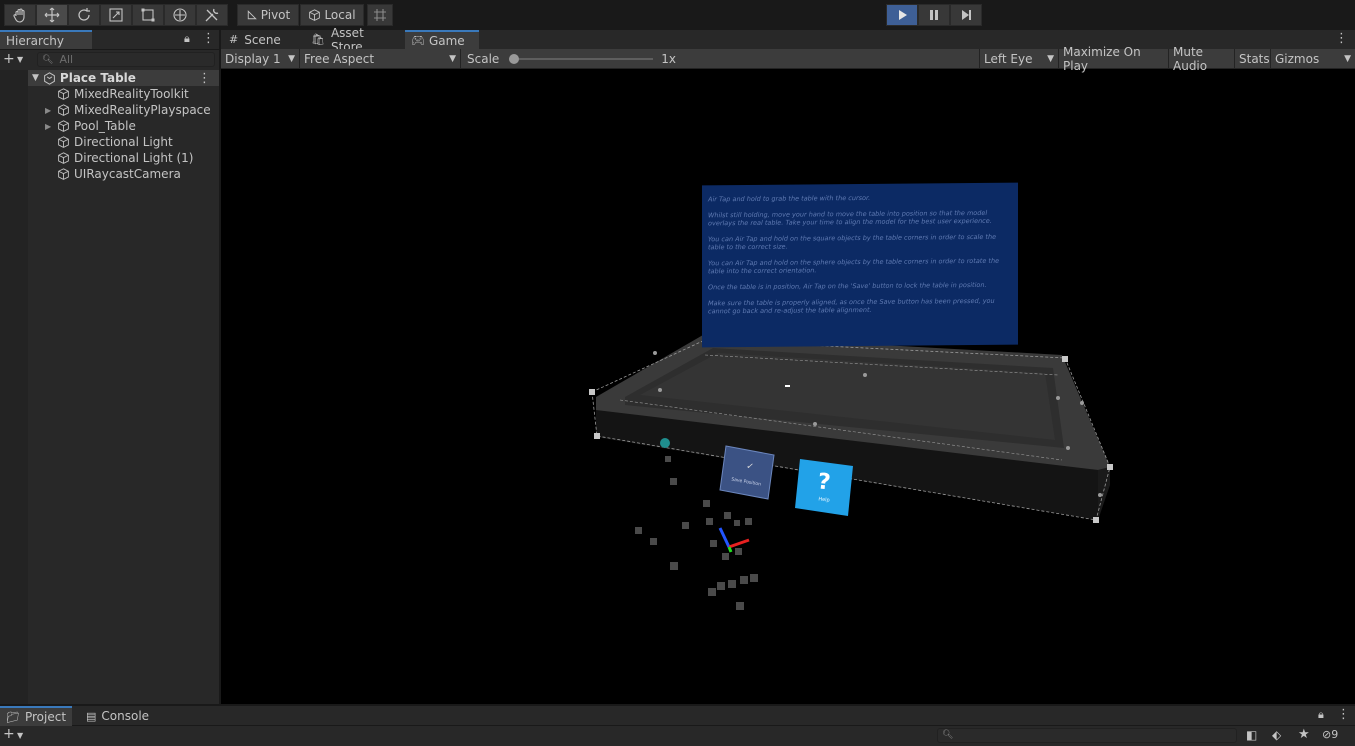  I want to click on grid-snap-button, so click(380, 15).